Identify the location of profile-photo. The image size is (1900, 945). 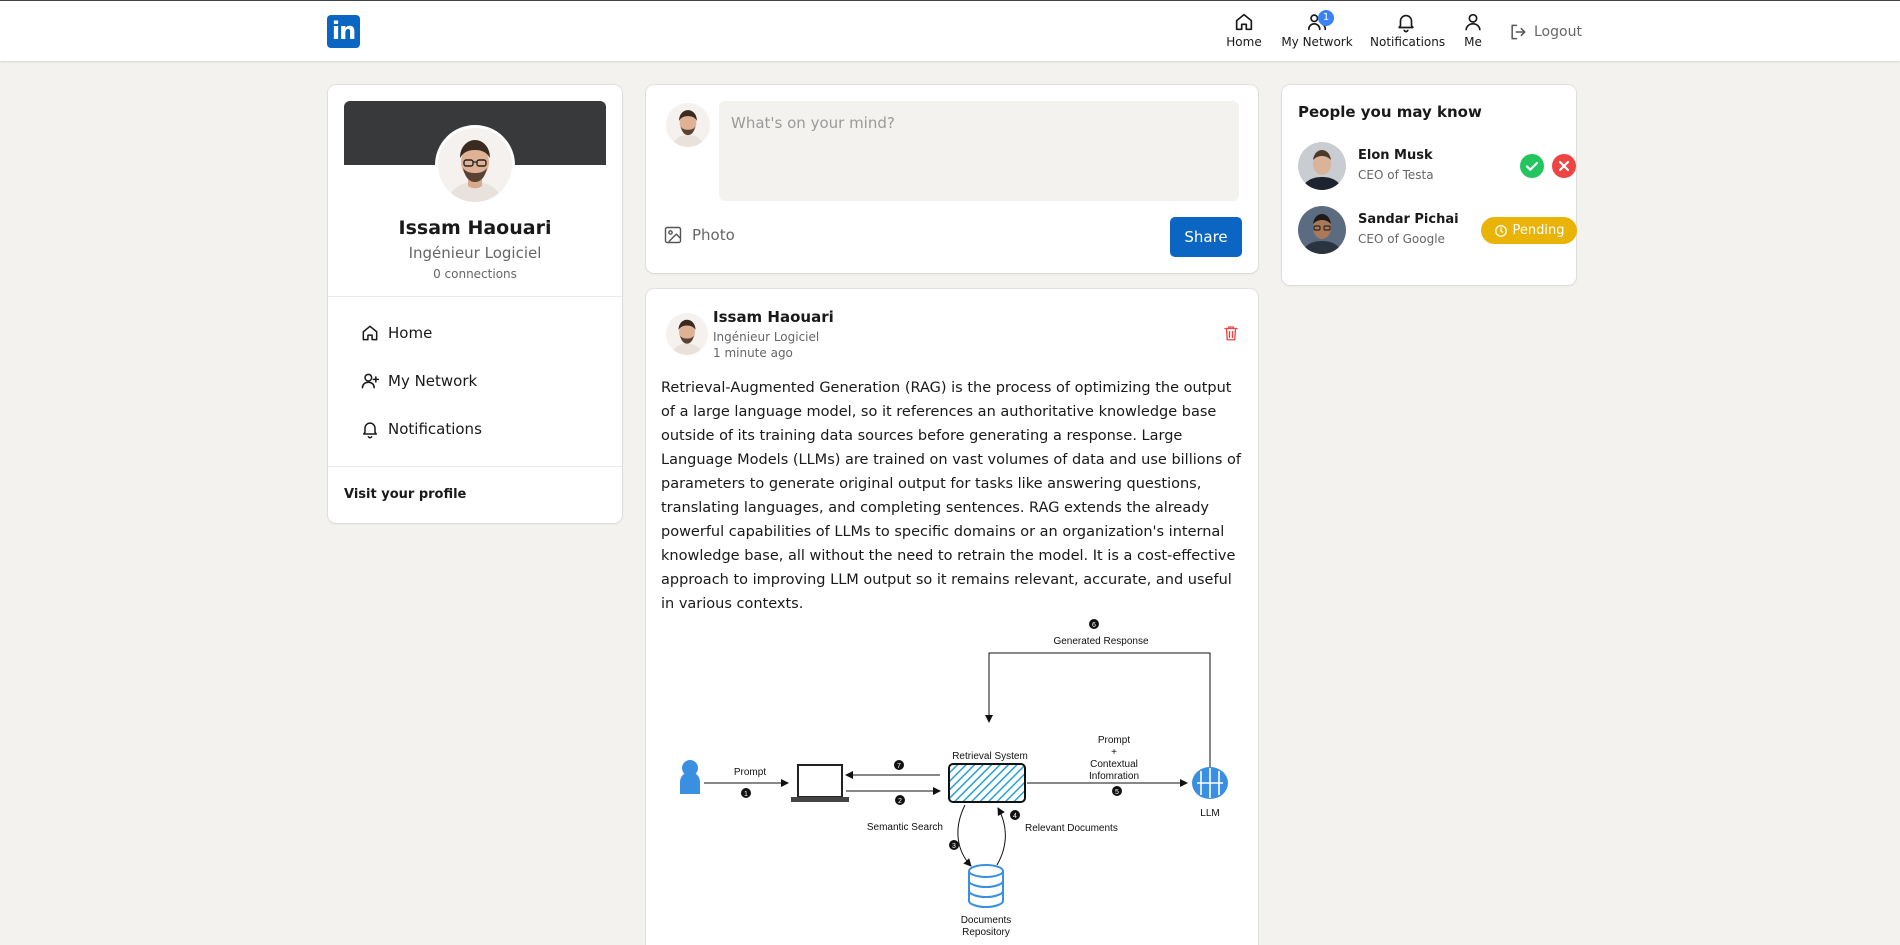
(475, 165).